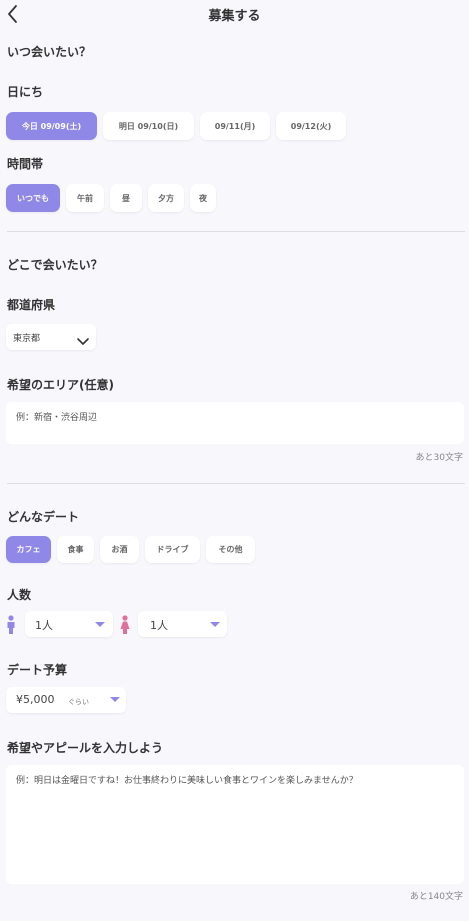 This screenshot has height=921, width=469. What do you see at coordinates (311, 126) in the screenshot?
I see `date-pill-0912: 09/12(火)` at bounding box center [311, 126].